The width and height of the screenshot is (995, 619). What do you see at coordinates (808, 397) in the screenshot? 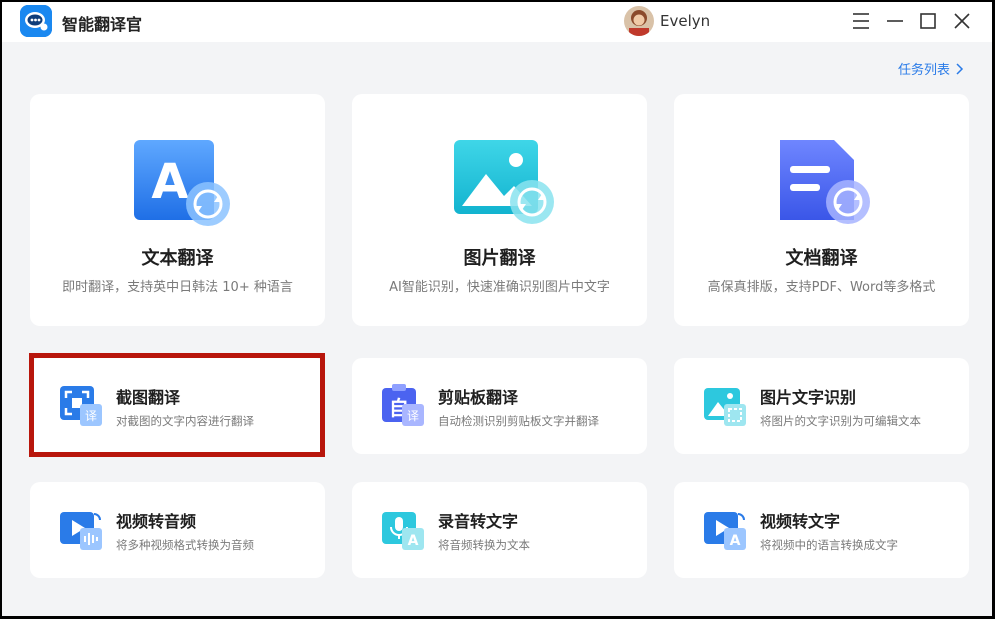
I see `card-title: 图片文字识别` at bounding box center [808, 397].